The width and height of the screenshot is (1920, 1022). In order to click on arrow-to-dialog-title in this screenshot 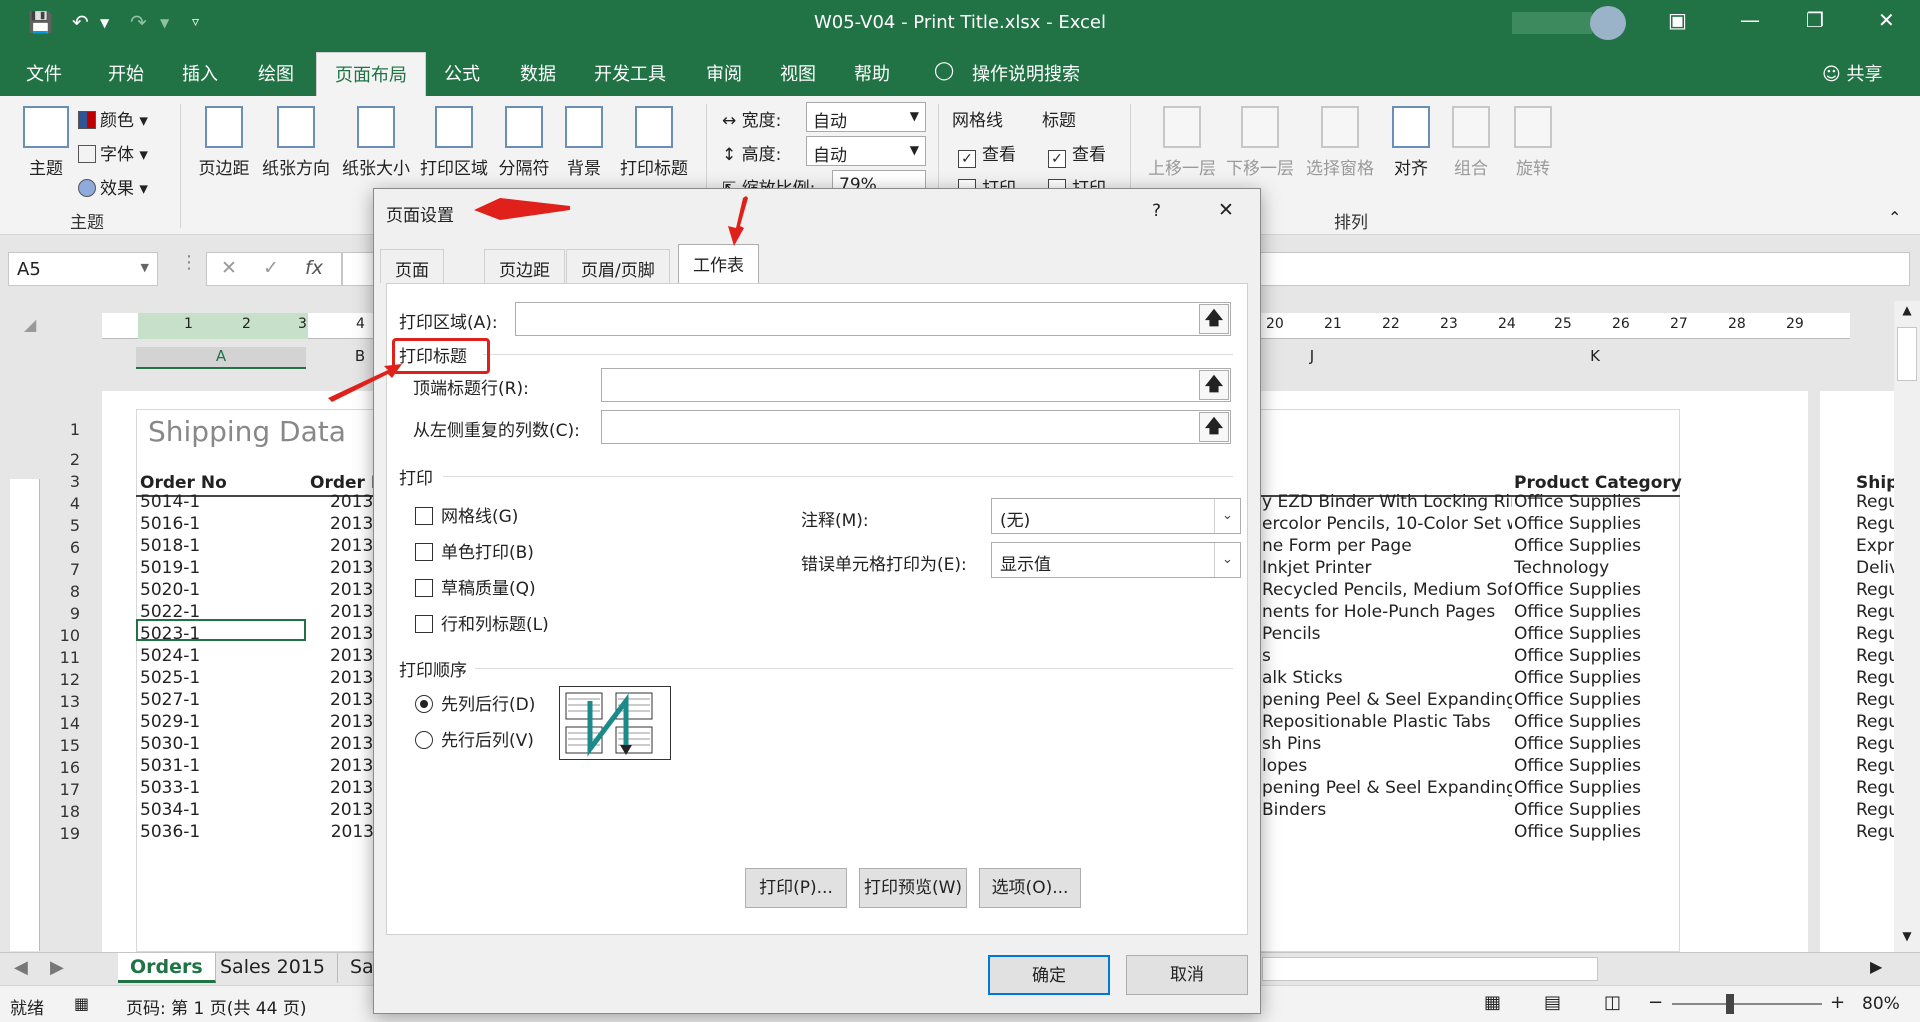, I will do `click(522, 209)`.